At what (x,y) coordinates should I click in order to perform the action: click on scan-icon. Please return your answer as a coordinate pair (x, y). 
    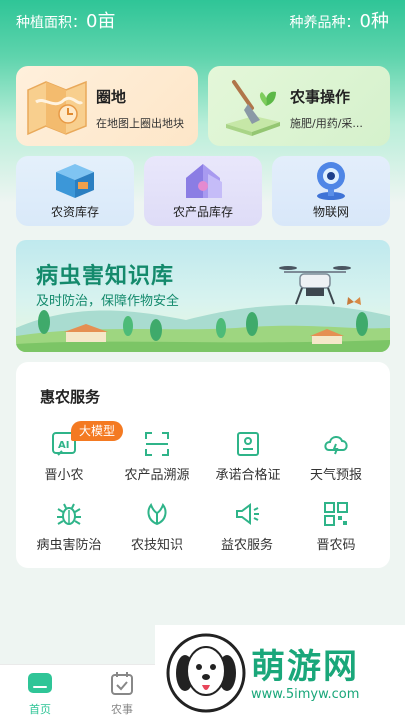
    Looking at the image, I should click on (157, 444).